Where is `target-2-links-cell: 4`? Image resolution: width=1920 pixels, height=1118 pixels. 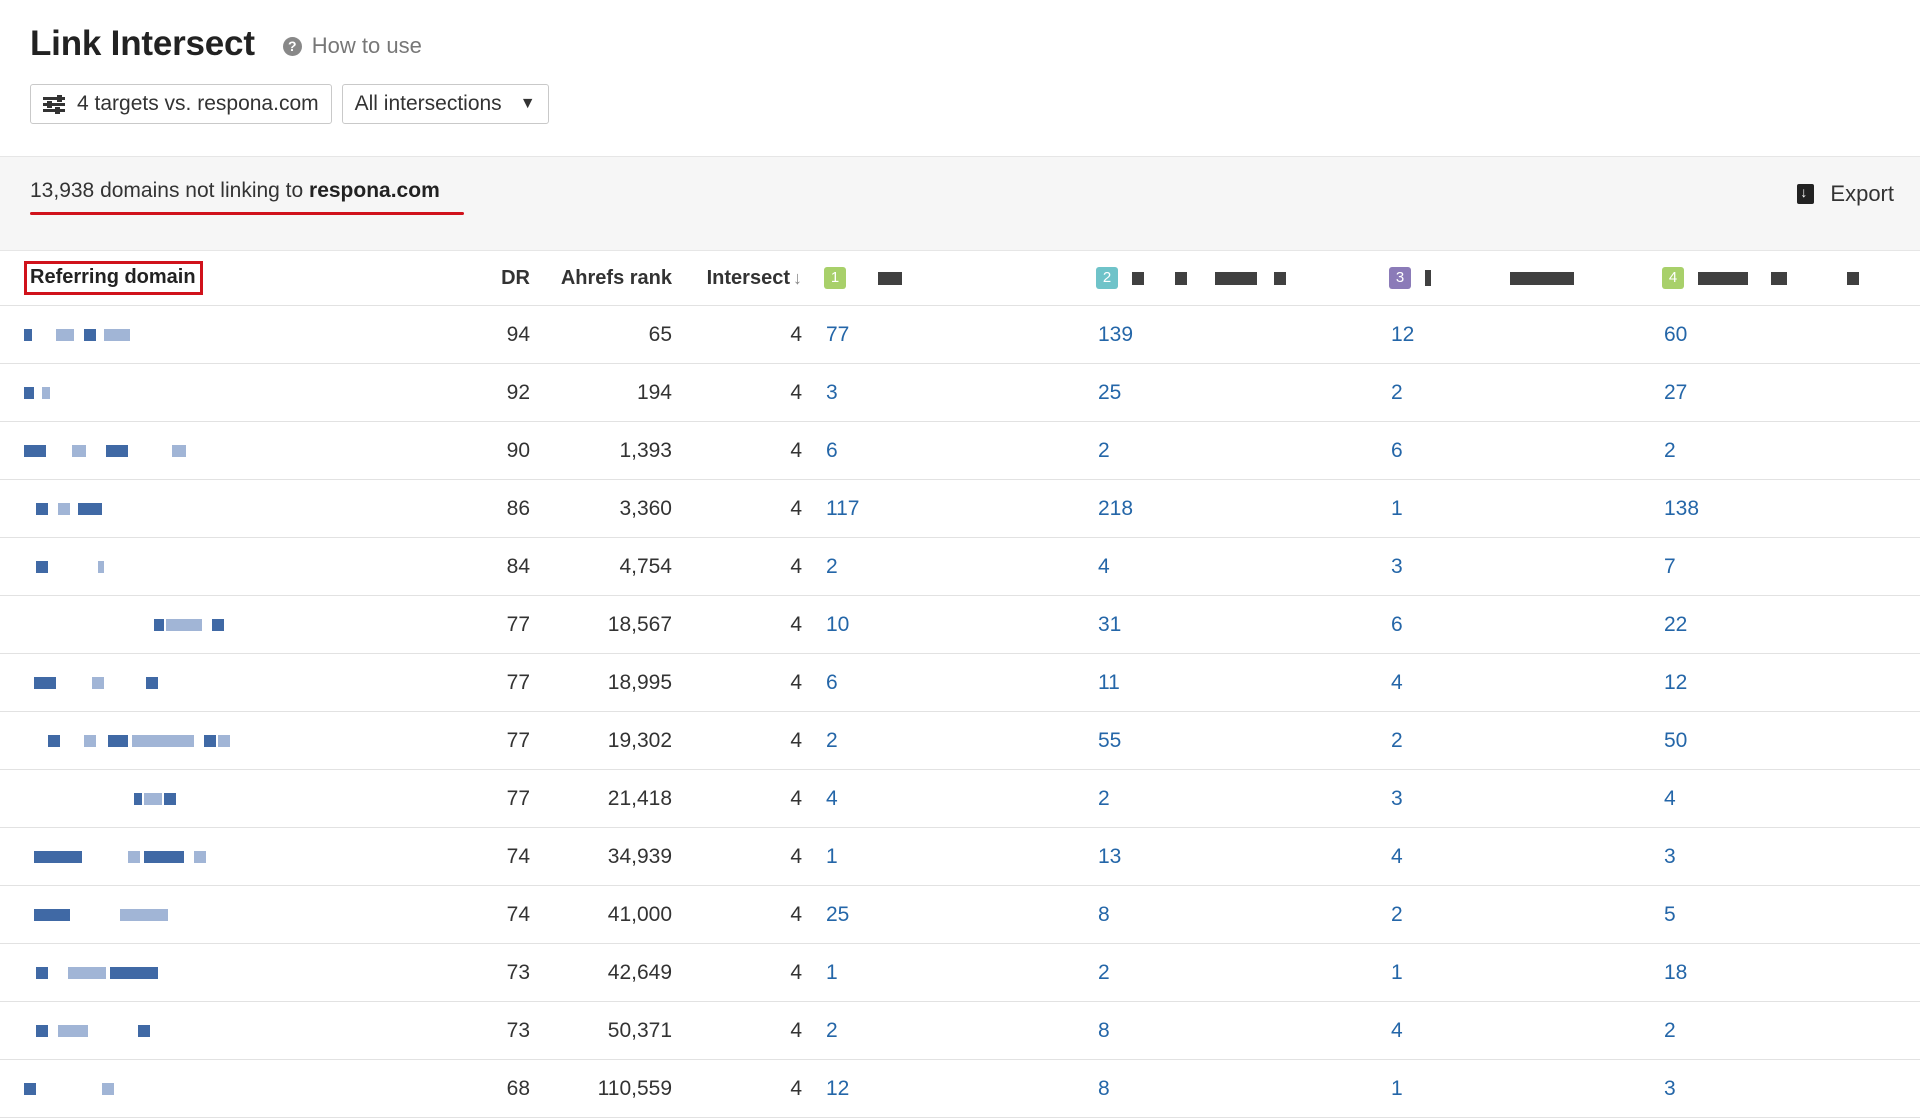 target-2-links-cell: 4 is located at coordinates (1220, 566).